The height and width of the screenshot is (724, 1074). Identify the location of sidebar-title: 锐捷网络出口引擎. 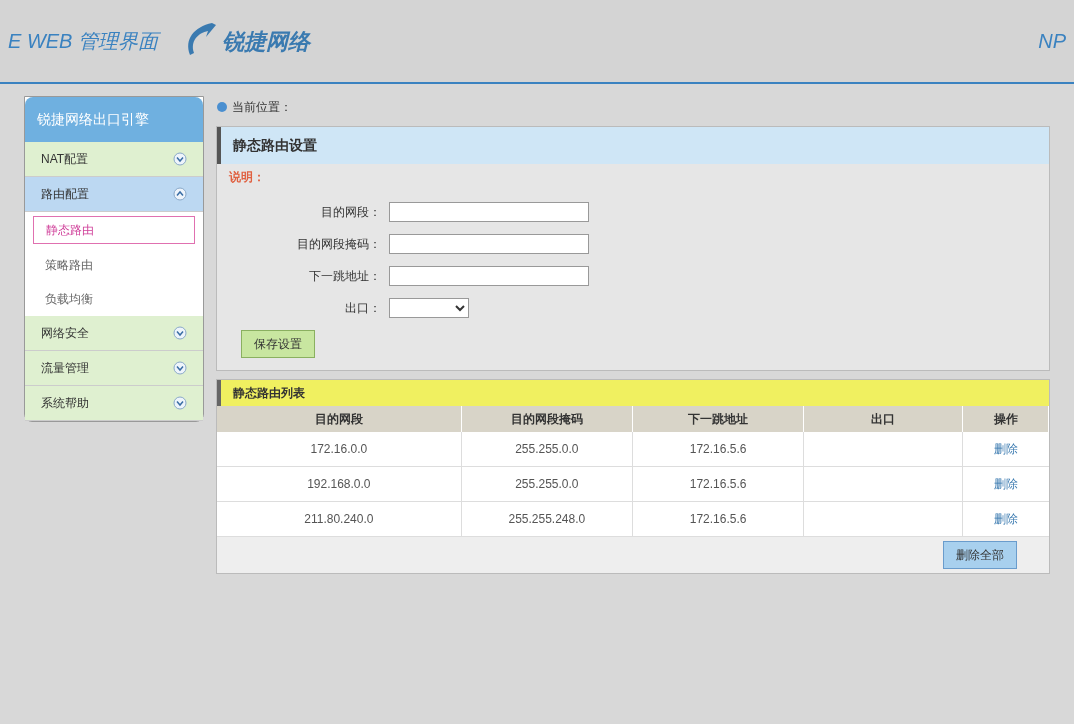
(114, 119).